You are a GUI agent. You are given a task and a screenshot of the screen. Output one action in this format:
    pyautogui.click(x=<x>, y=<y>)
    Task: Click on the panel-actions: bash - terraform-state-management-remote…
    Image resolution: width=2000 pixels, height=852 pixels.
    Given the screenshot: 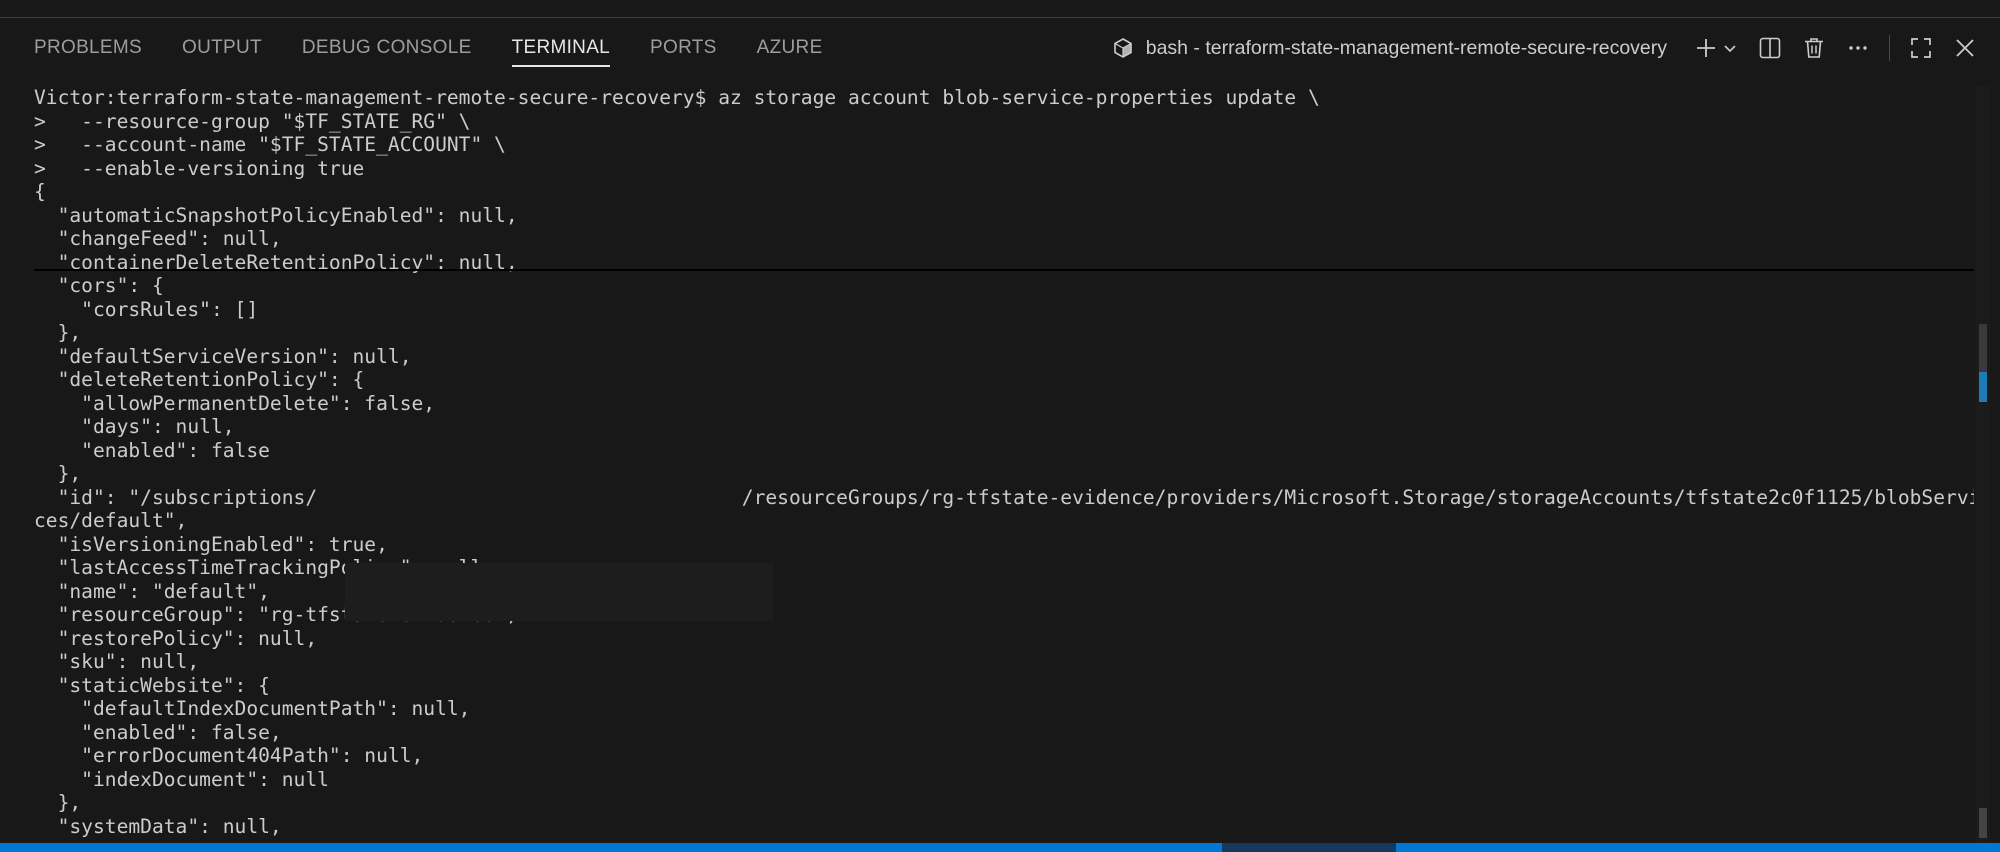 What is the action you would take?
    pyautogui.click(x=1545, y=48)
    